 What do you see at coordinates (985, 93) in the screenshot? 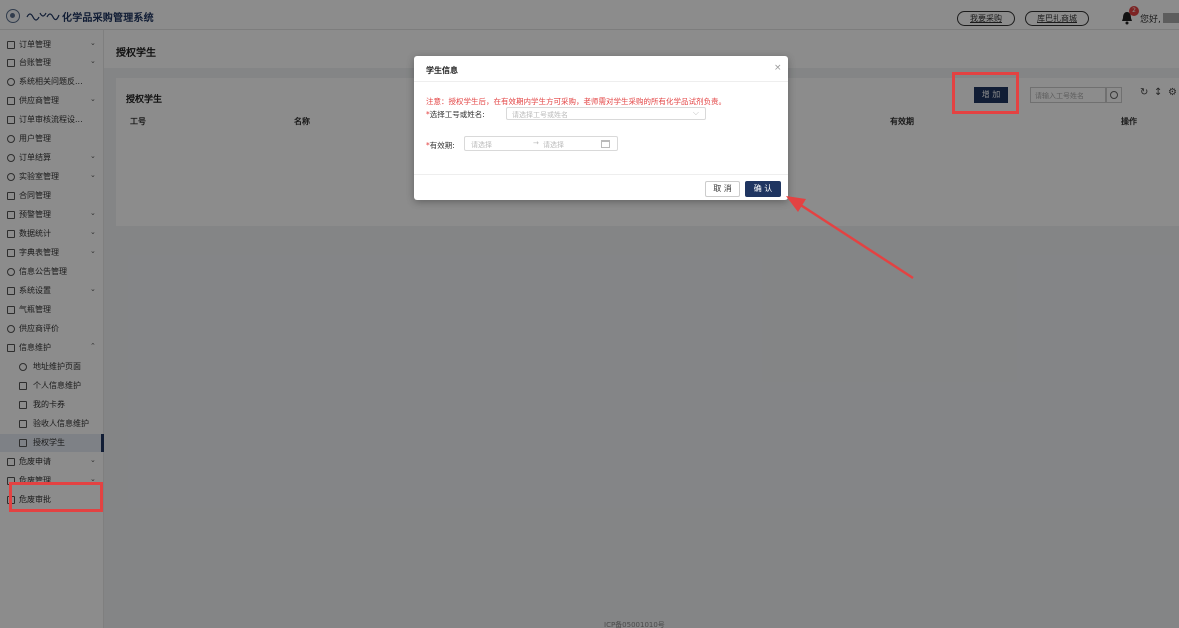
I see `highlight-add-button` at bounding box center [985, 93].